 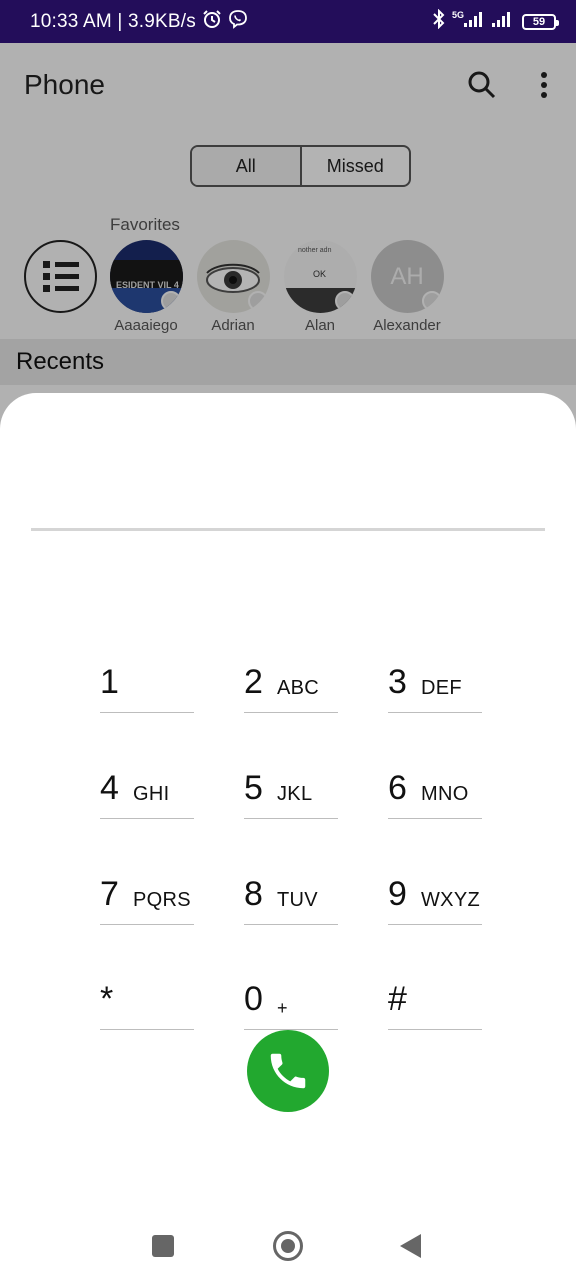 What do you see at coordinates (107, 999) in the screenshot?
I see `key-digit: *` at bounding box center [107, 999].